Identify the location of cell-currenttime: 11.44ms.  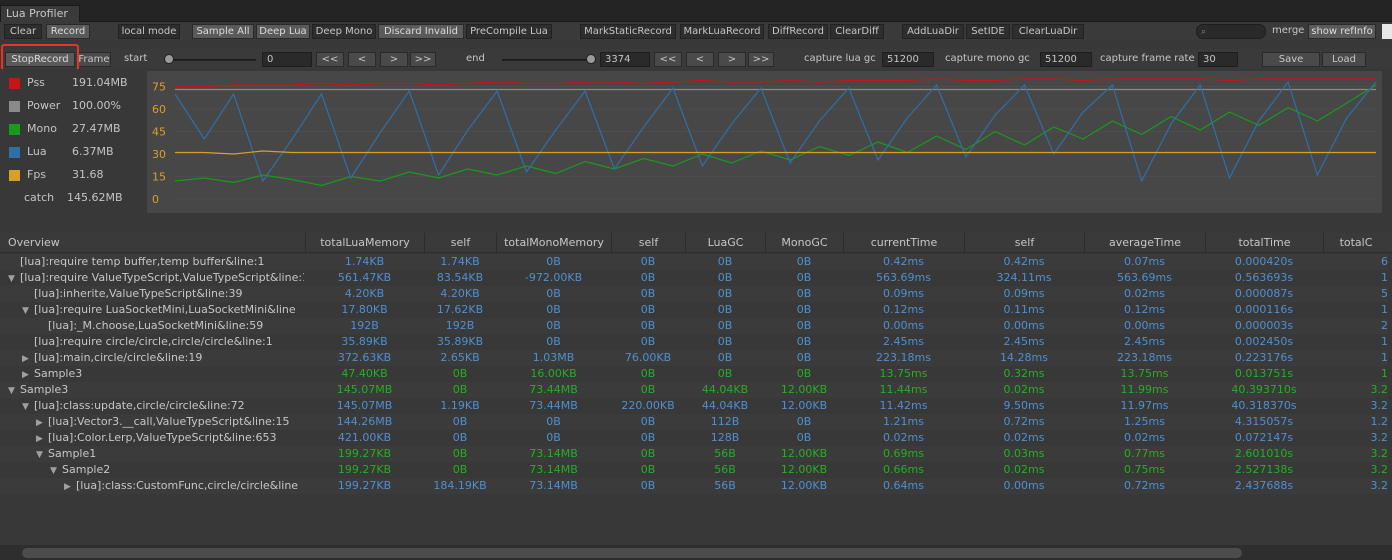
(903, 389).